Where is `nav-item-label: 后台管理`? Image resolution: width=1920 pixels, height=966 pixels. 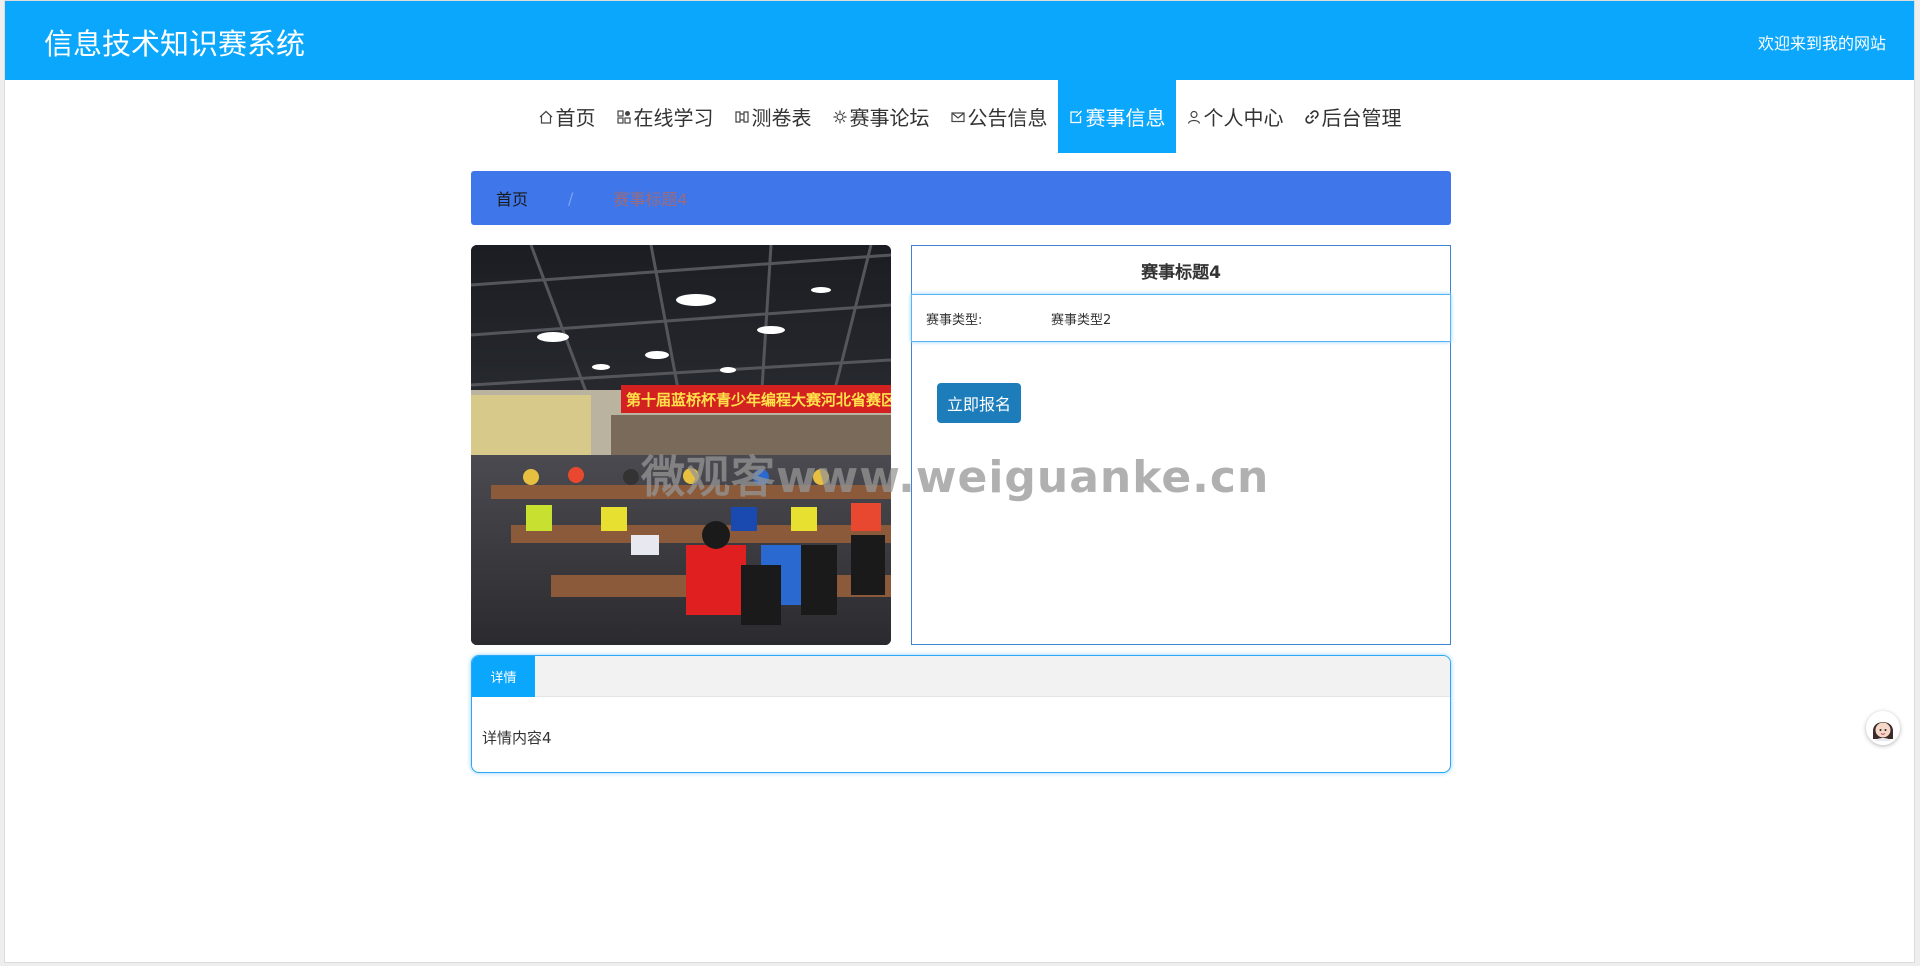
nav-item-label: 后台管理 is located at coordinates (1361, 118).